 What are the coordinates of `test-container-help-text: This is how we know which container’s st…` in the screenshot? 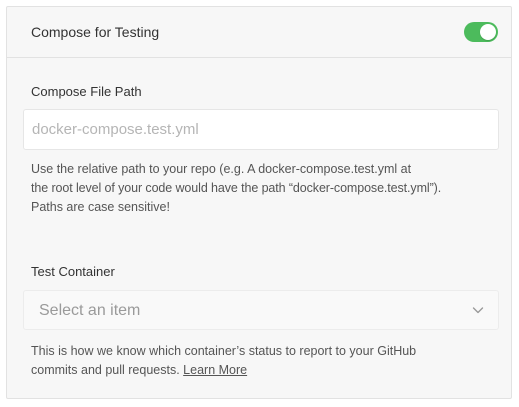 It's located at (265, 361).